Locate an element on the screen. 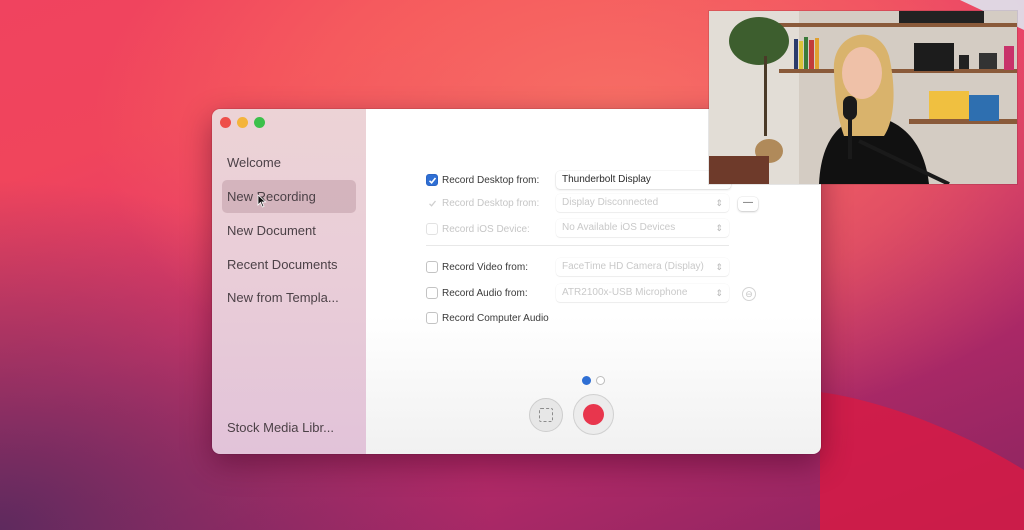  minimize-window-button is located at coordinates (242, 122).